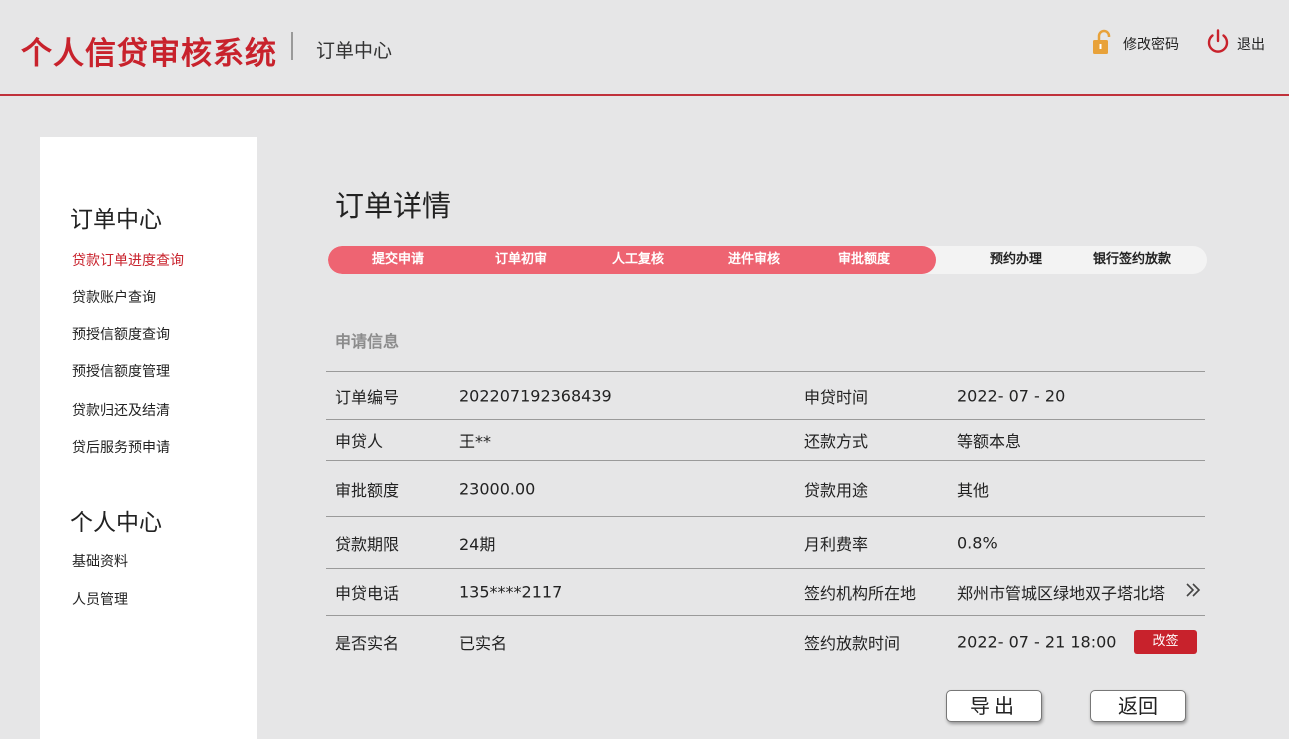  I want to click on field-label: 贷款期限, so click(367, 544).